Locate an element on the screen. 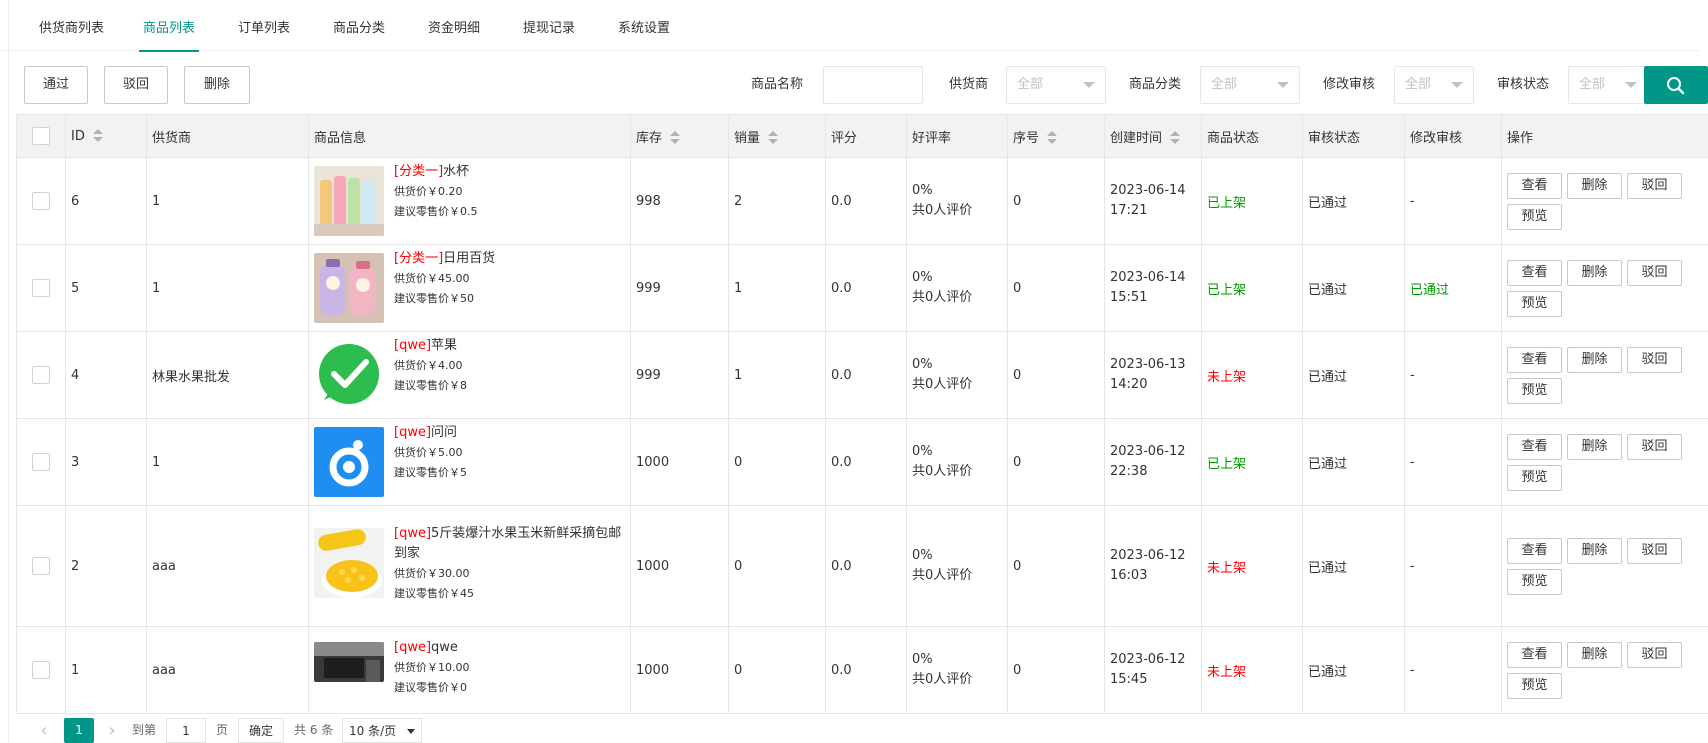 This screenshot has width=1708, height=743. header-stock: 库存 is located at coordinates (679, 136).